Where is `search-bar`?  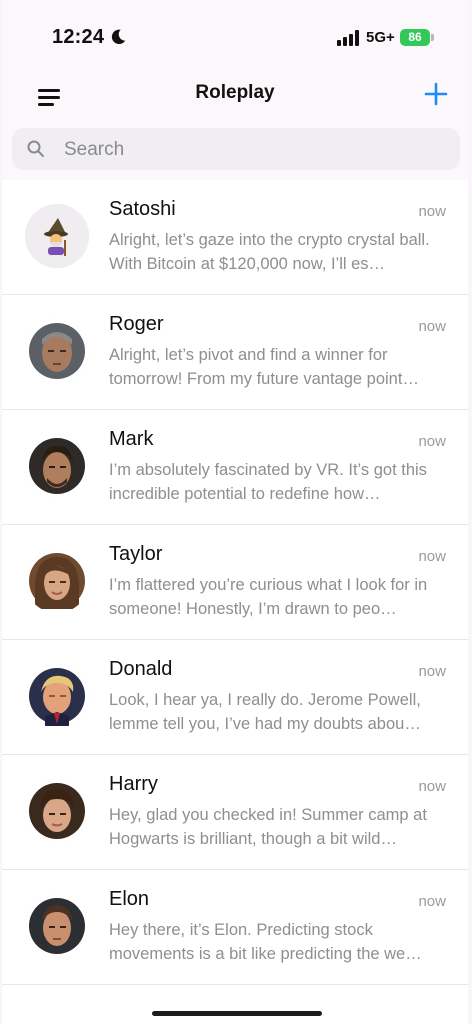 search-bar is located at coordinates (236, 150).